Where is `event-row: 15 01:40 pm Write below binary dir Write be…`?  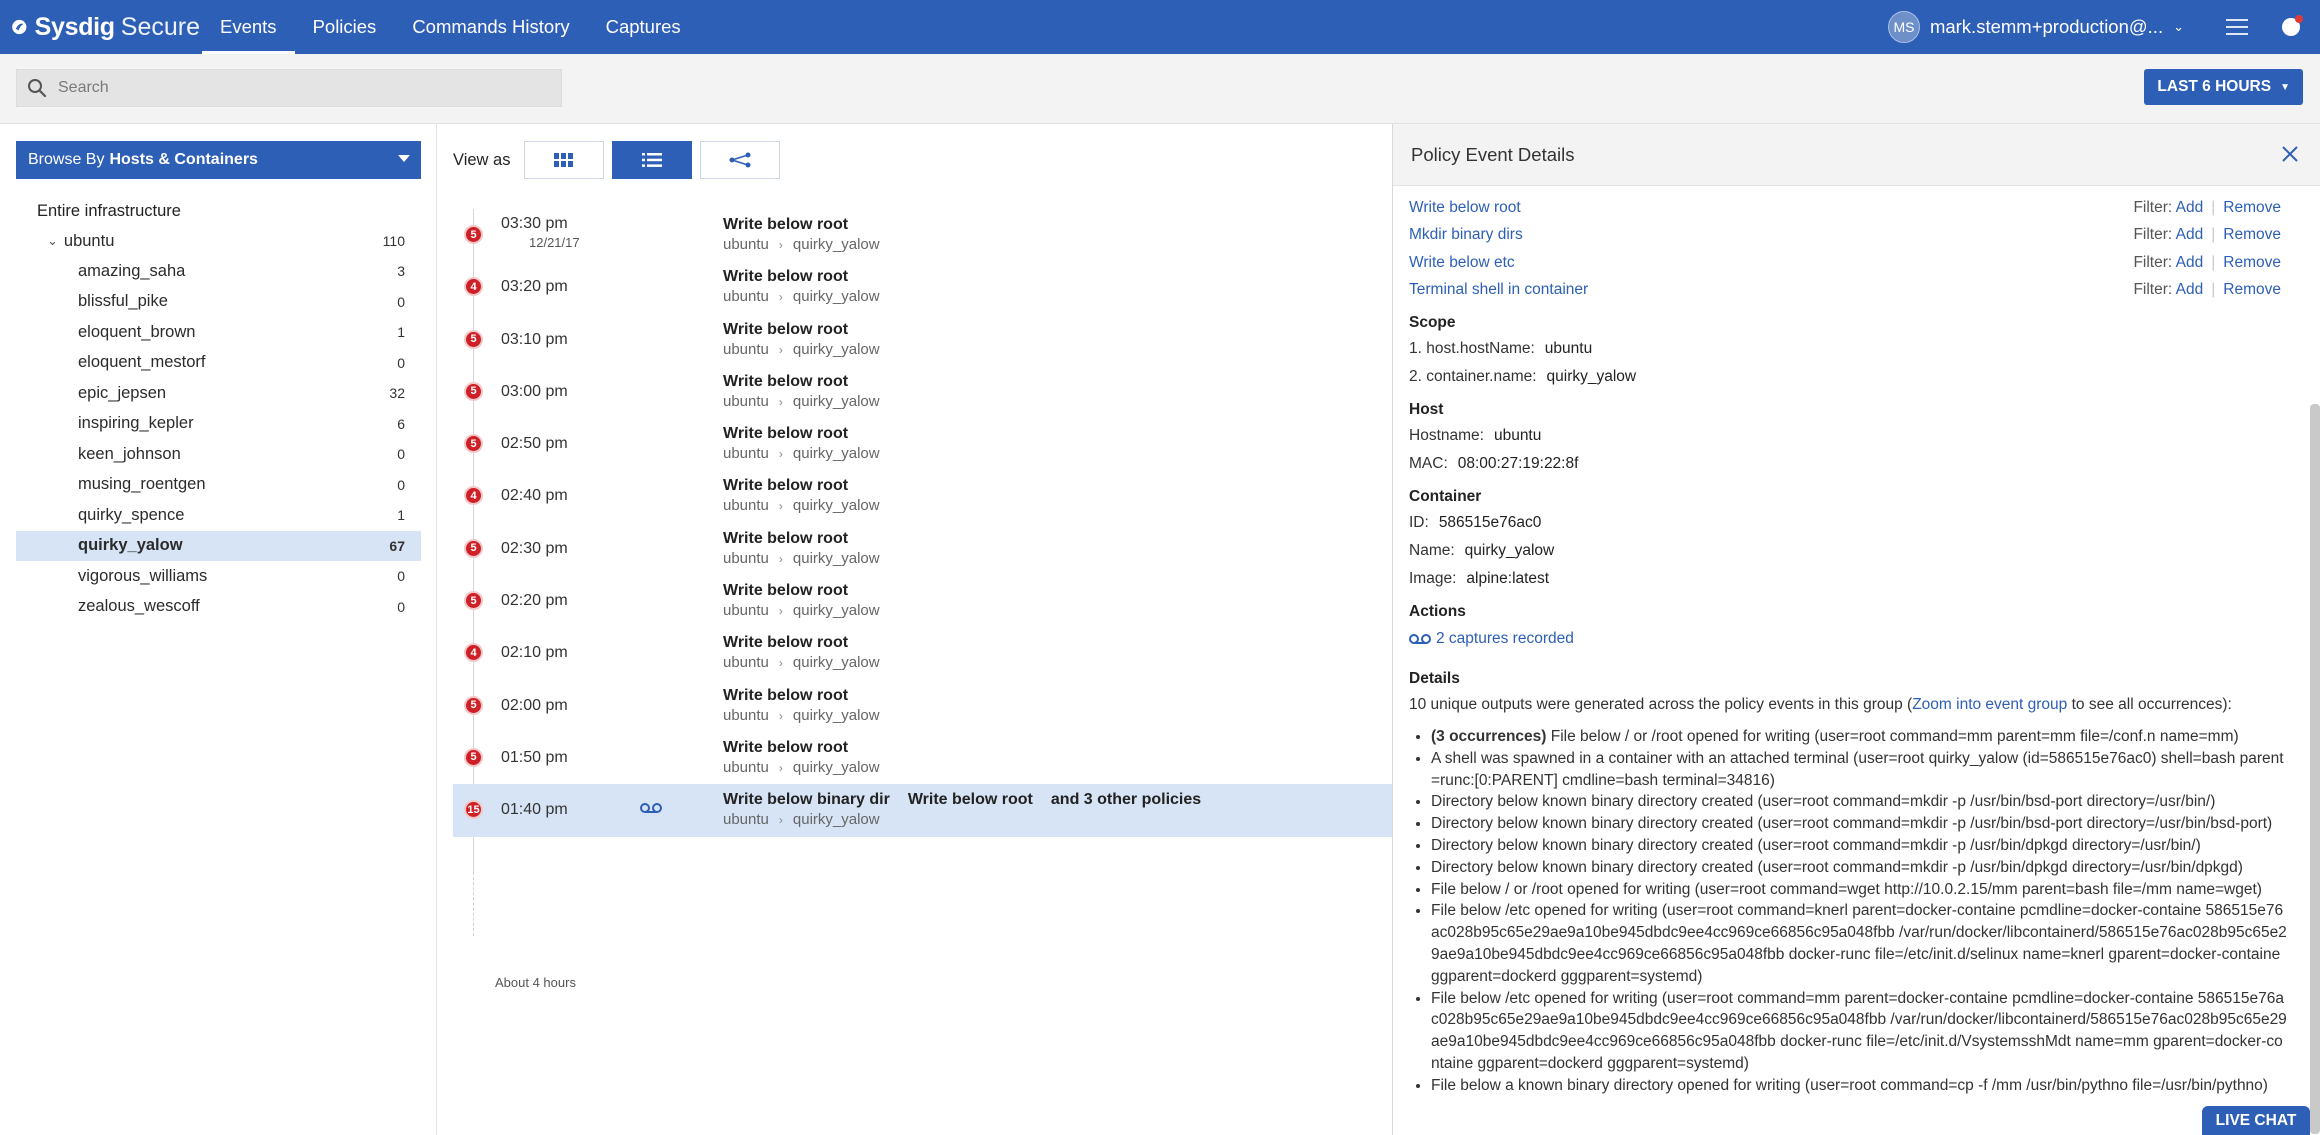
event-row: 15 01:40 pm Write below binary dir Write be… is located at coordinates (922, 810).